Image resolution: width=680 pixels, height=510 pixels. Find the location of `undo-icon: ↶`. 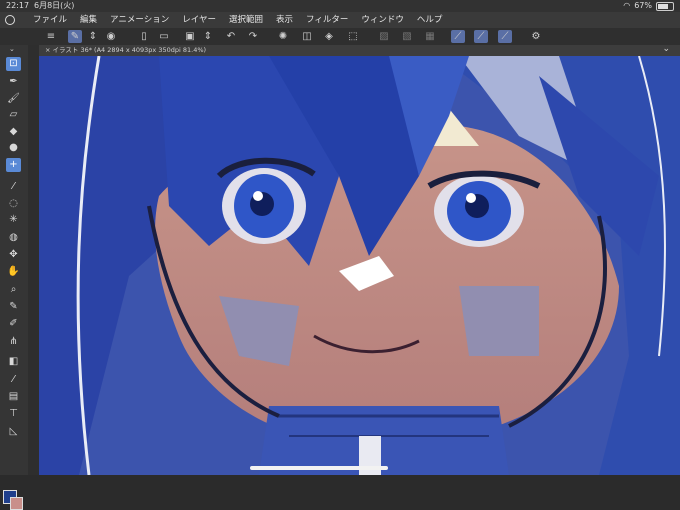

undo-icon: ↶ is located at coordinates (231, 36).